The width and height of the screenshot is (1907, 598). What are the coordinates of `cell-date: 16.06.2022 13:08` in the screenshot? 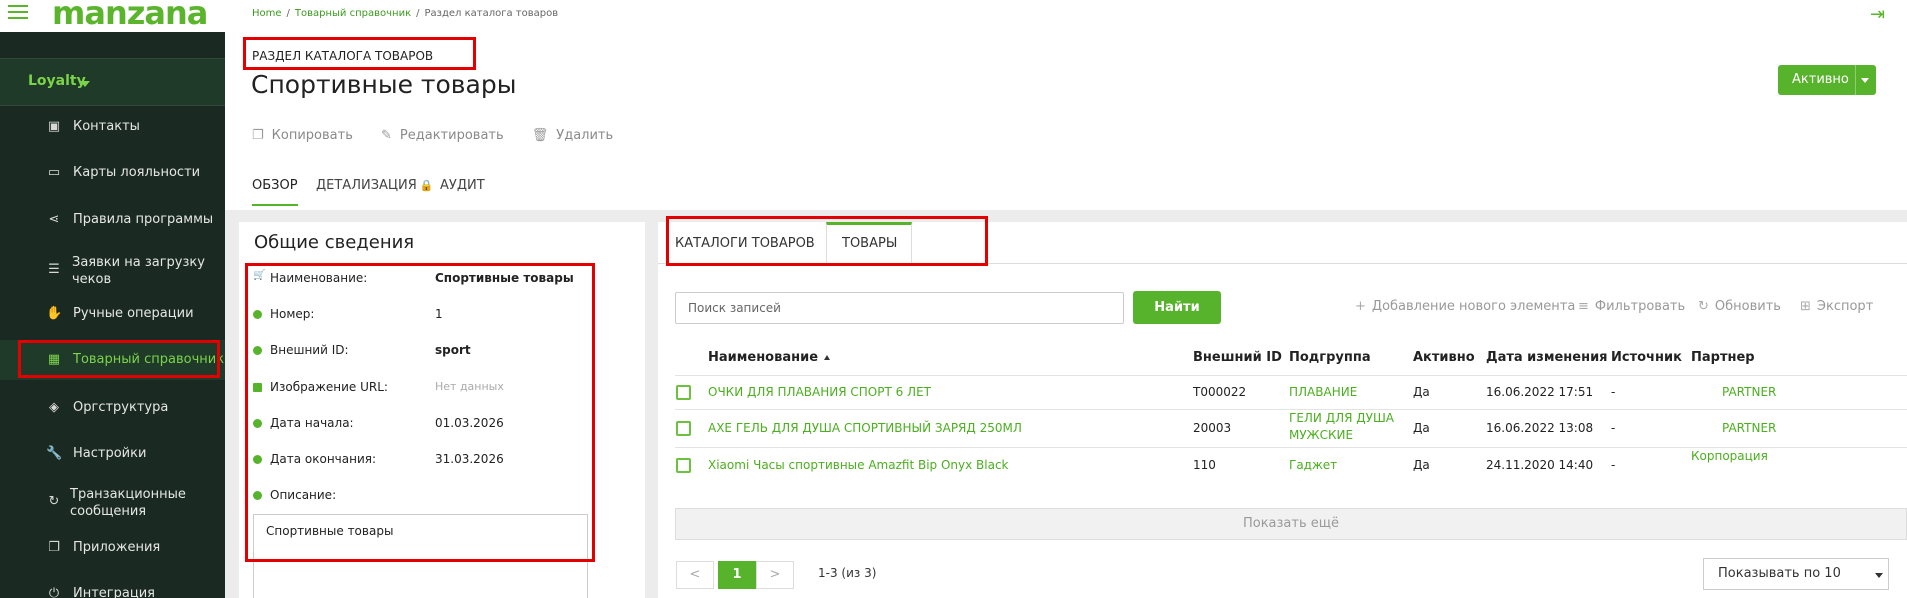 It's located at (1540, 428).